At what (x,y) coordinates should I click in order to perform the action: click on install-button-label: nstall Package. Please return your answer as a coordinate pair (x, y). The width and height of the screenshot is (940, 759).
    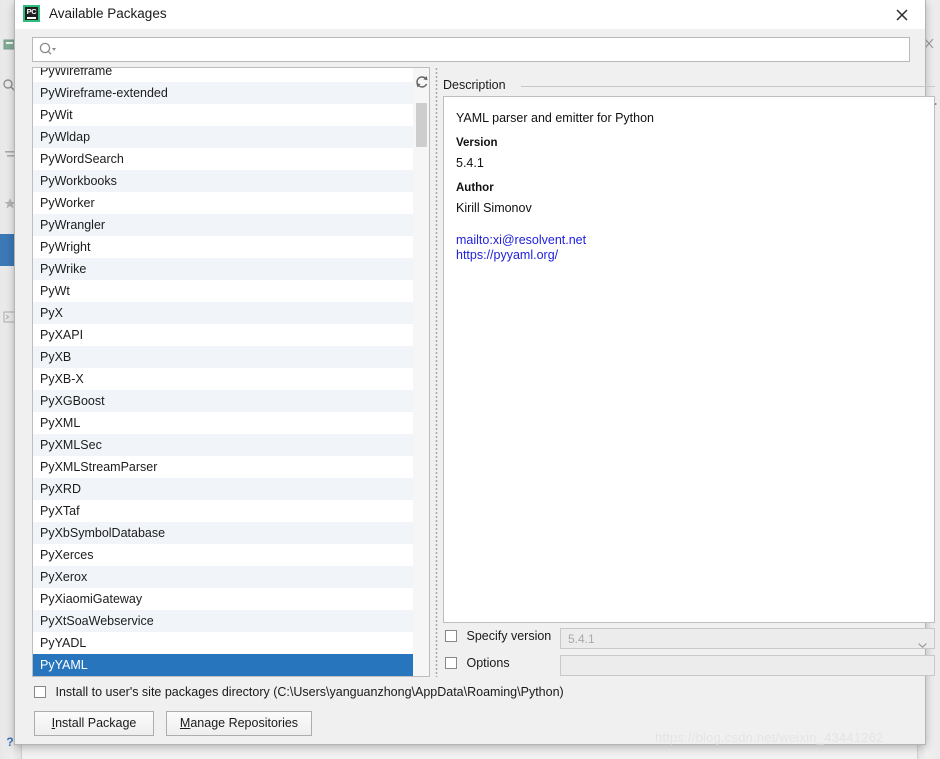
    Looking at the image, I should click on (96, 723).